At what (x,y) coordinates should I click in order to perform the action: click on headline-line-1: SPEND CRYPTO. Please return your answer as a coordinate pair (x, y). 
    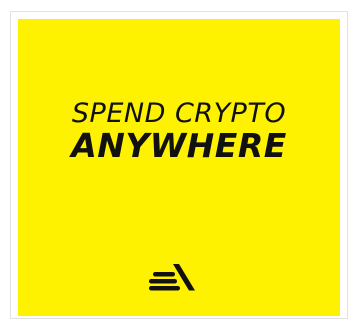
    Looking at the image, I should click on (179, 113).